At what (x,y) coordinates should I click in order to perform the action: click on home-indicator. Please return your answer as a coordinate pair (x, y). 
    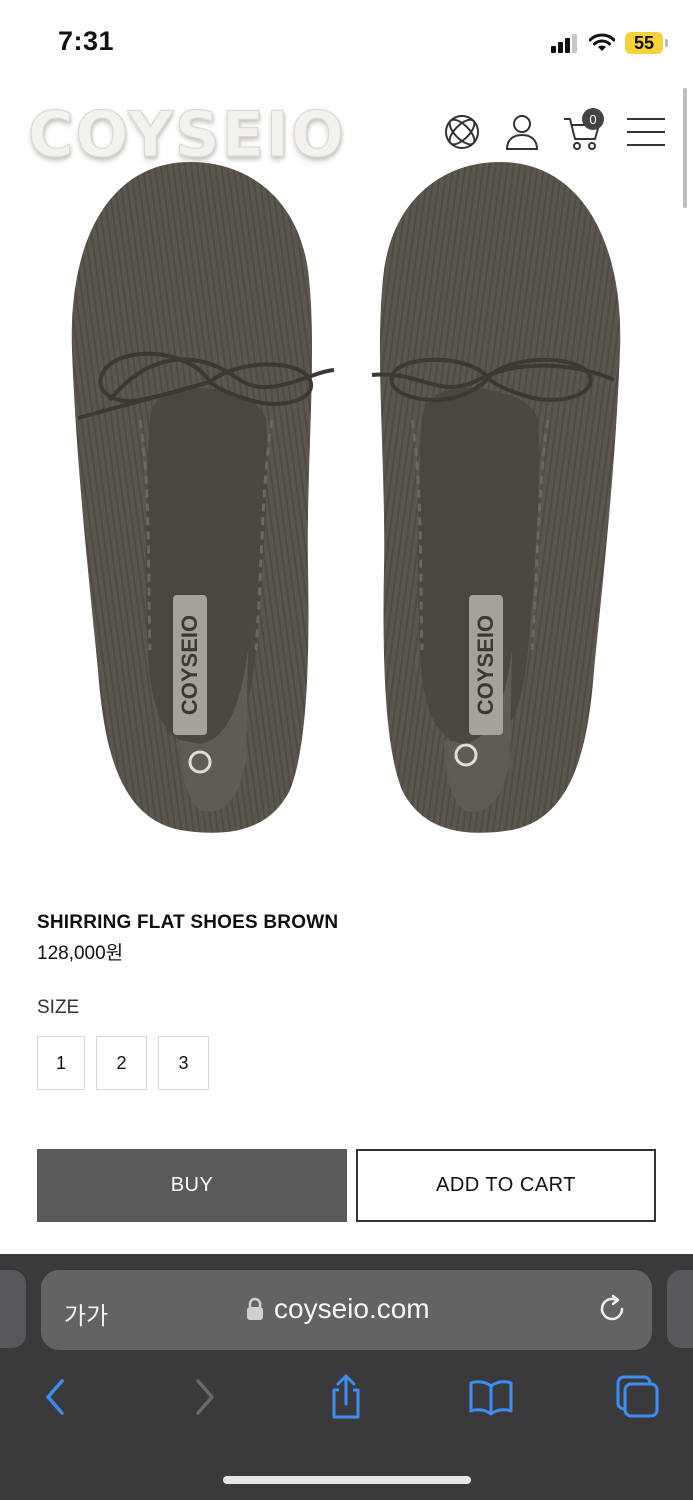
    Looking at the image, I should click on (347, 1480).